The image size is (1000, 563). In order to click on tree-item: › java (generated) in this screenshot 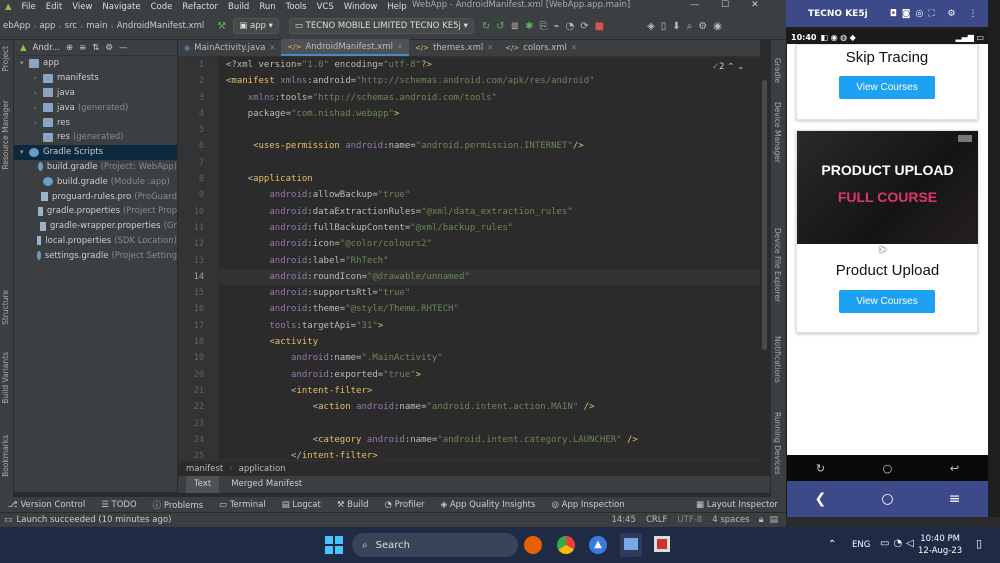, I will do `click(95, 107)`.